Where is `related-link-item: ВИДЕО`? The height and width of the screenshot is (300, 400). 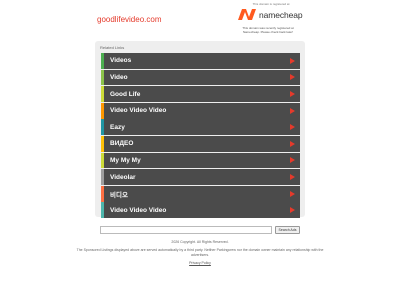
related-link-item: ВИДЕО is located at coordinates (200, 143).